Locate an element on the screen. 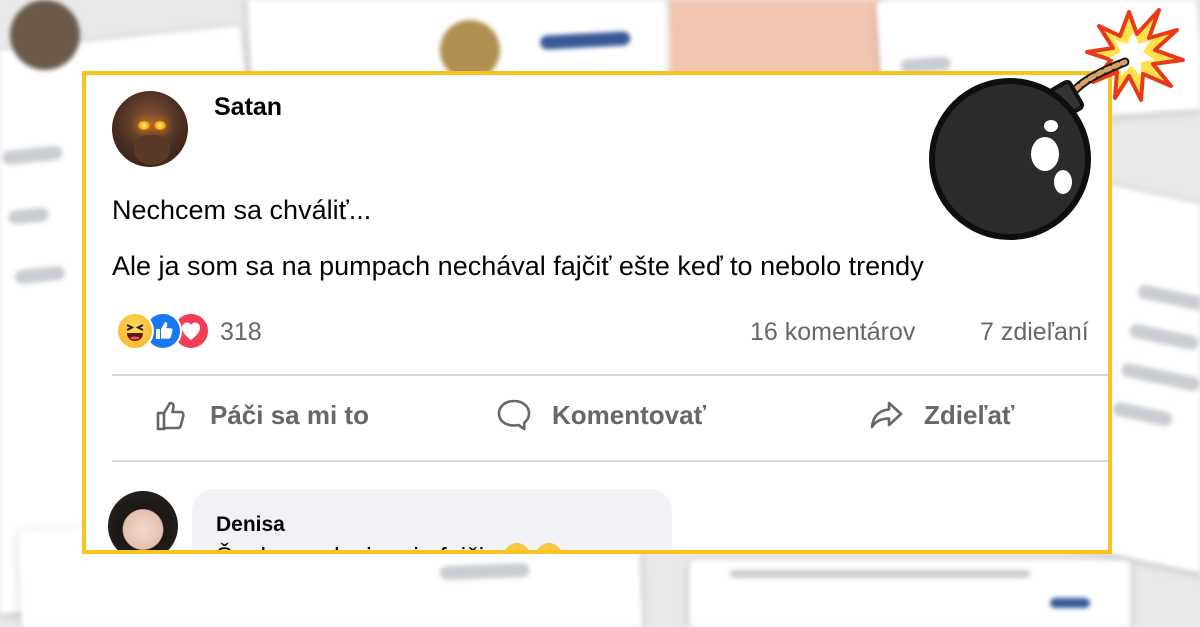 The height and width of the screenshot is (627, 1200). haha-icon is located at coordinates (135, 331).